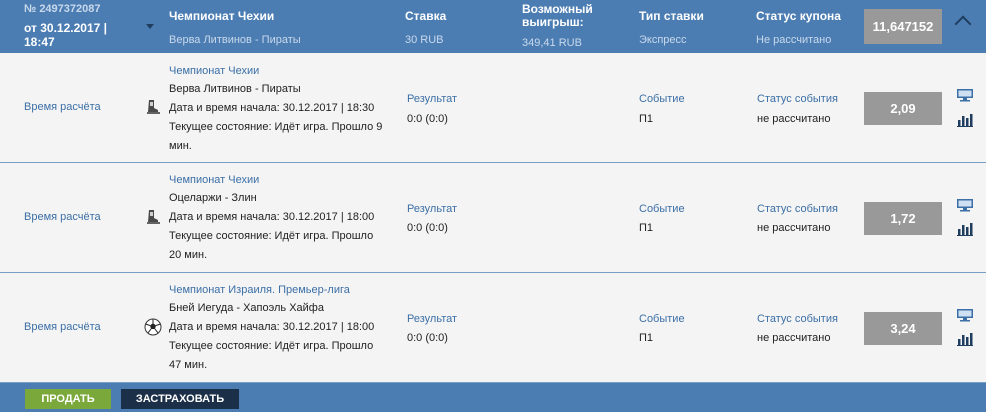 Image resolution: width=986 pixels, height=412 pixels. I want to click on soccer-ball-icon, so click(153, 327).